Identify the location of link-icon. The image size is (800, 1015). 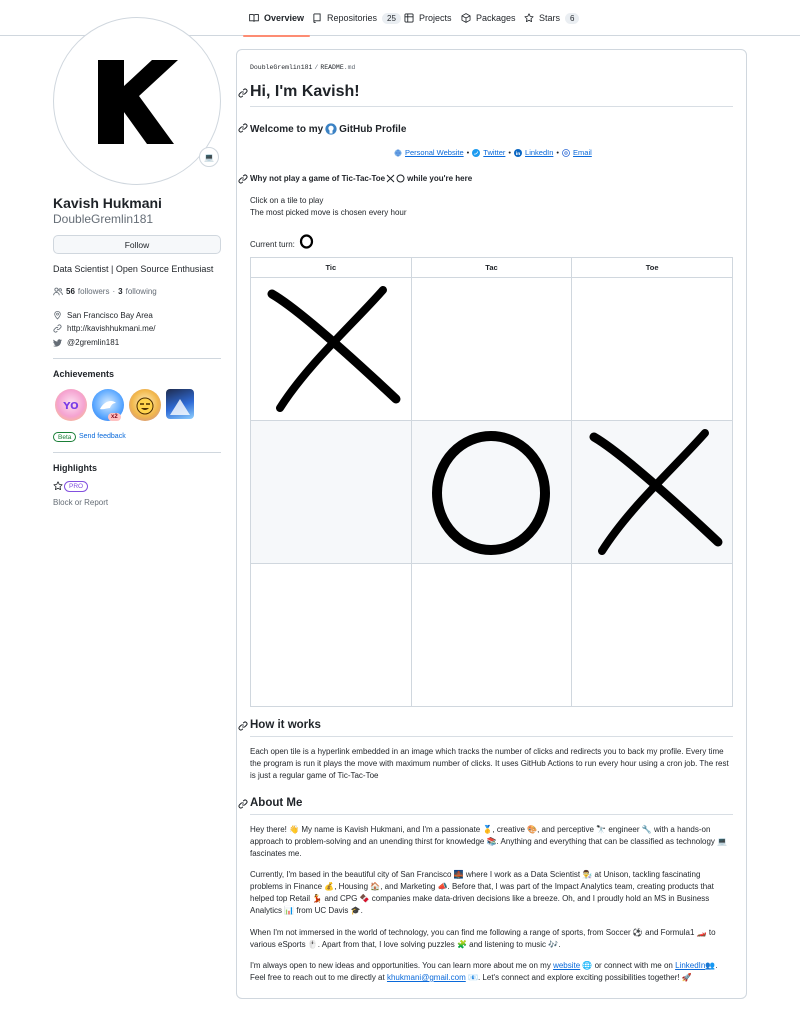
(57, 328).